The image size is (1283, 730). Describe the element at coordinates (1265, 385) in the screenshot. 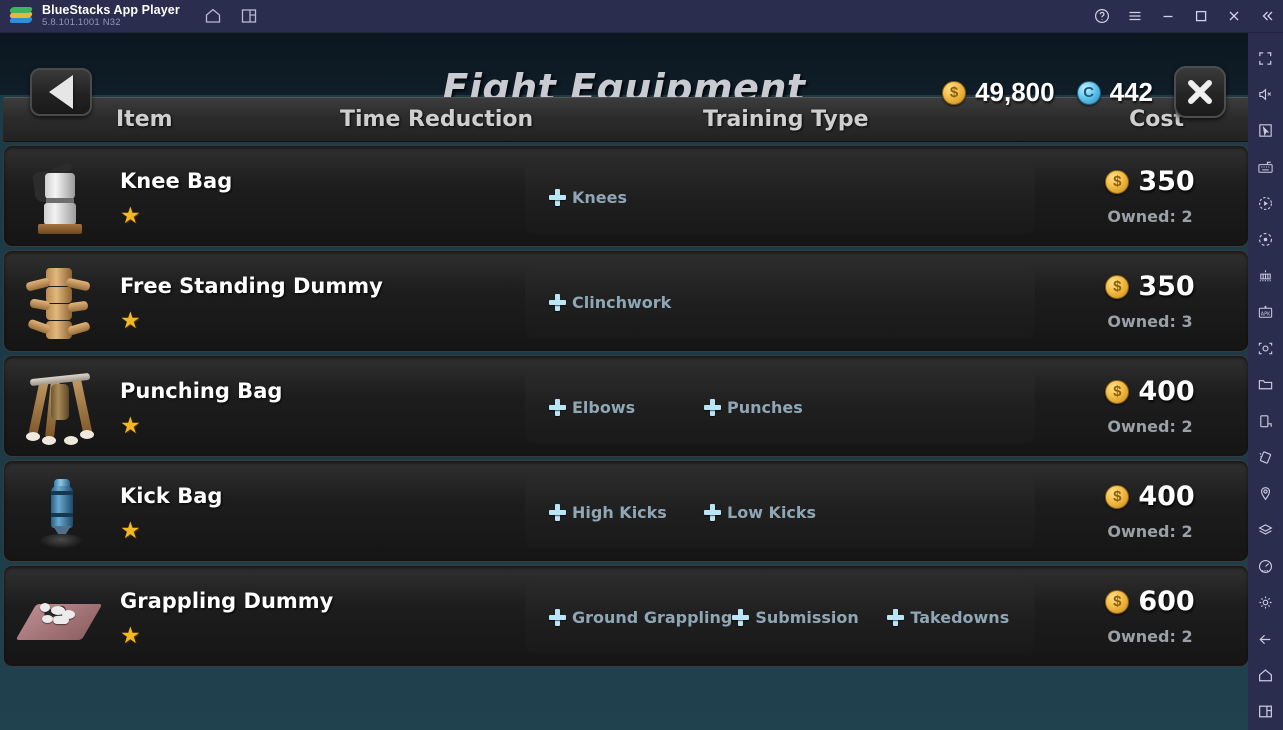

I see `media-folder-icon` at that location.